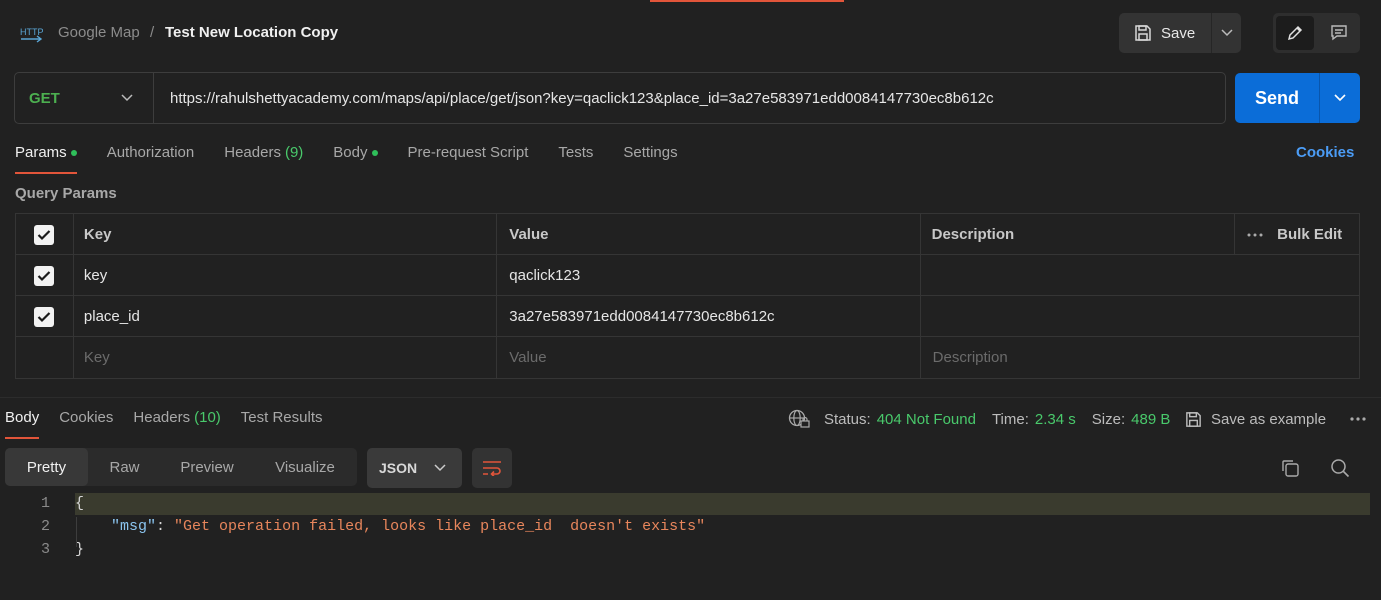 Image resolution: width=1381 pixels, height=600 pixels. Describe the element at coordinates (926, 419) in the screenshot. I see `status-value: 404 Not Found` at that location.